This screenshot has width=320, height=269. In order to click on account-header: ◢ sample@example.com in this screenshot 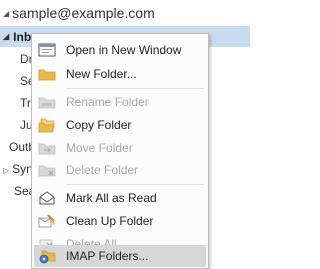, I will do `click(125, 13)`.